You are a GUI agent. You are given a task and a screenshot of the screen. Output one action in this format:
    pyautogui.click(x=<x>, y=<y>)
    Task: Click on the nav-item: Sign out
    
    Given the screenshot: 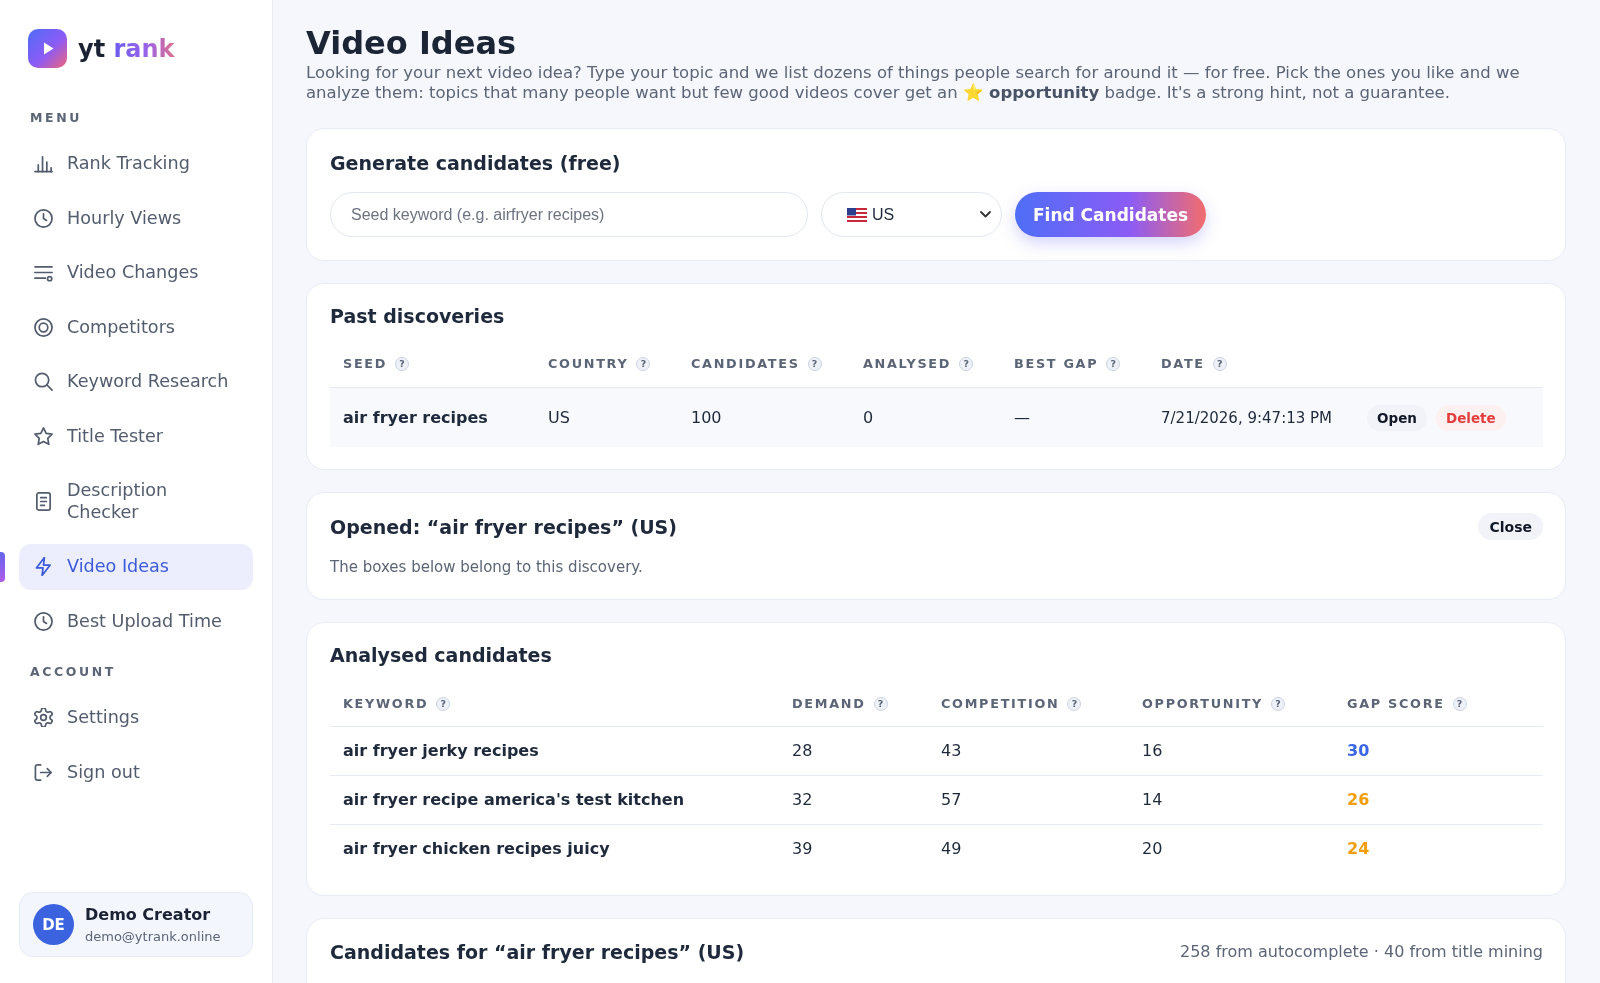 What is the action you would take?
    pyautogui.click(x=136, y=772)
    